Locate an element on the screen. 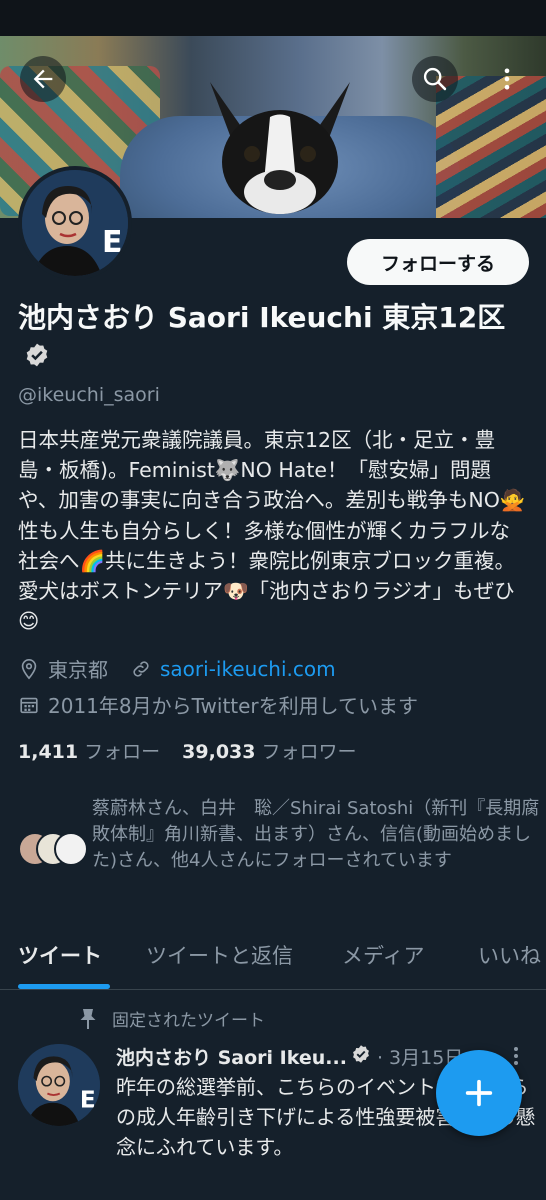 Image resolution: width=546 pixels, height=1200 pixels. mini-avatars is located at coordinates (54, 850).